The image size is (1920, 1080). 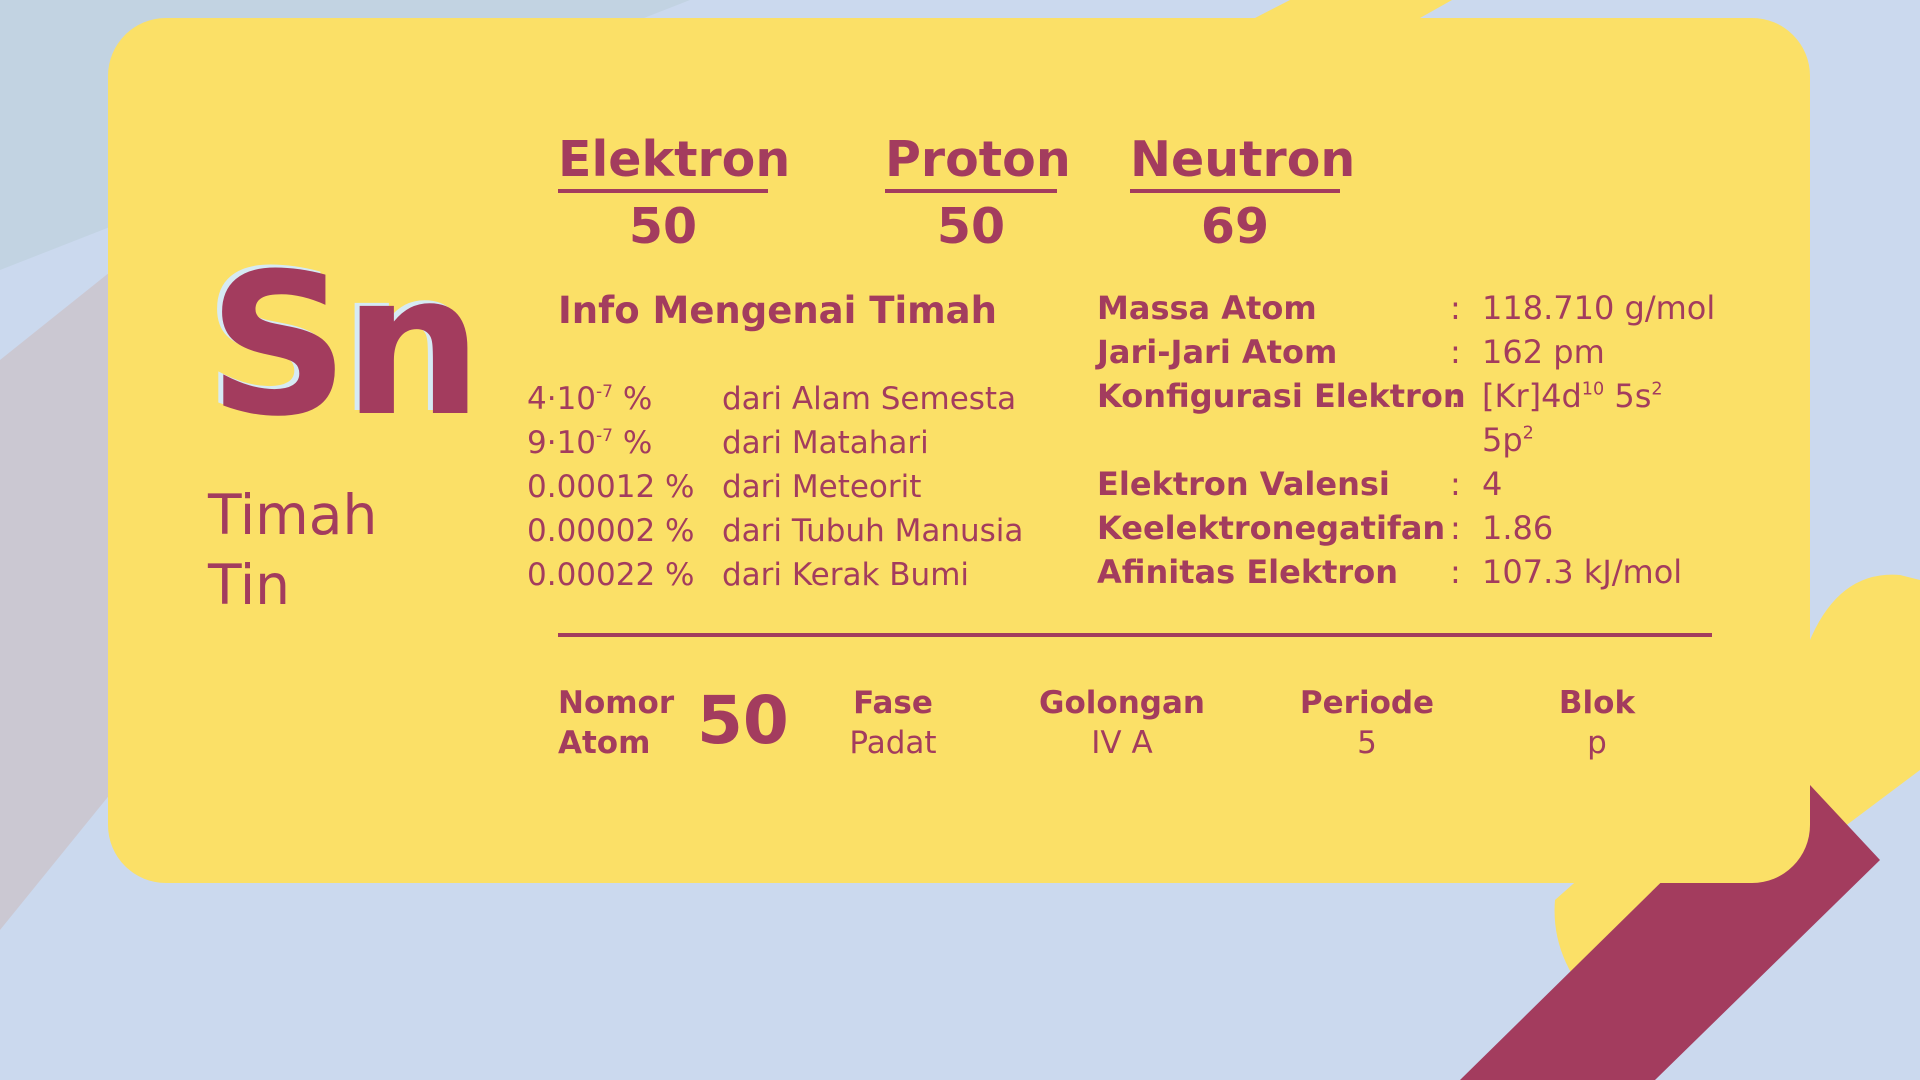 What do you see at coordinates (893, 743) in the screenshot?
I see `phase-value: Padat` at bounding box center [893, 743].